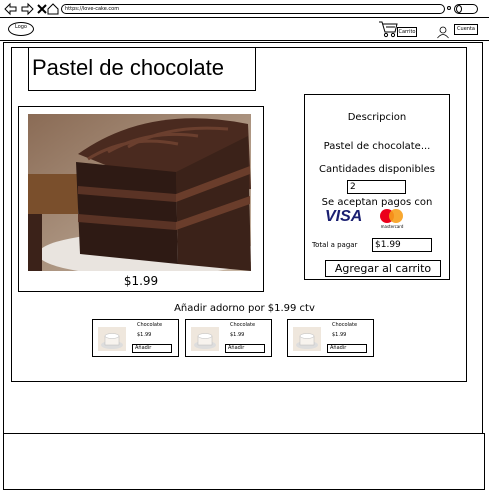 This screenshot has height=493, width=489. What do you see at coordinates (244, 308) in the screenshot?
I see `addon-heading: Añadir adorno por $1.99 ctv` at bounding box center [244, 308].